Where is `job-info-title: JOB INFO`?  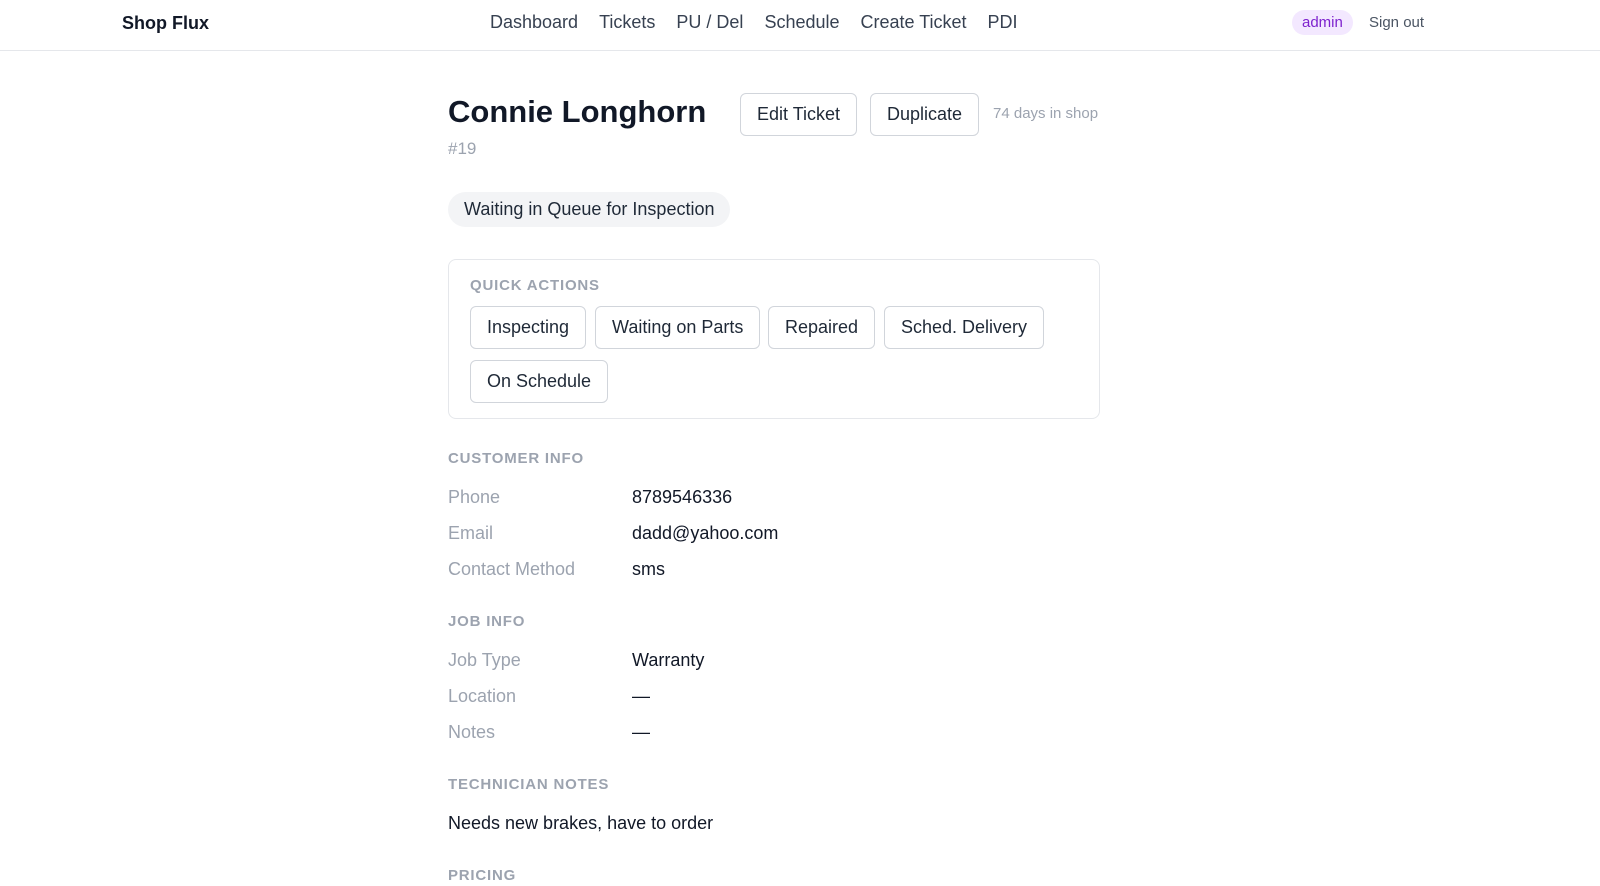 job-info-title: JOB INFO is located at coordinates (487, 621).